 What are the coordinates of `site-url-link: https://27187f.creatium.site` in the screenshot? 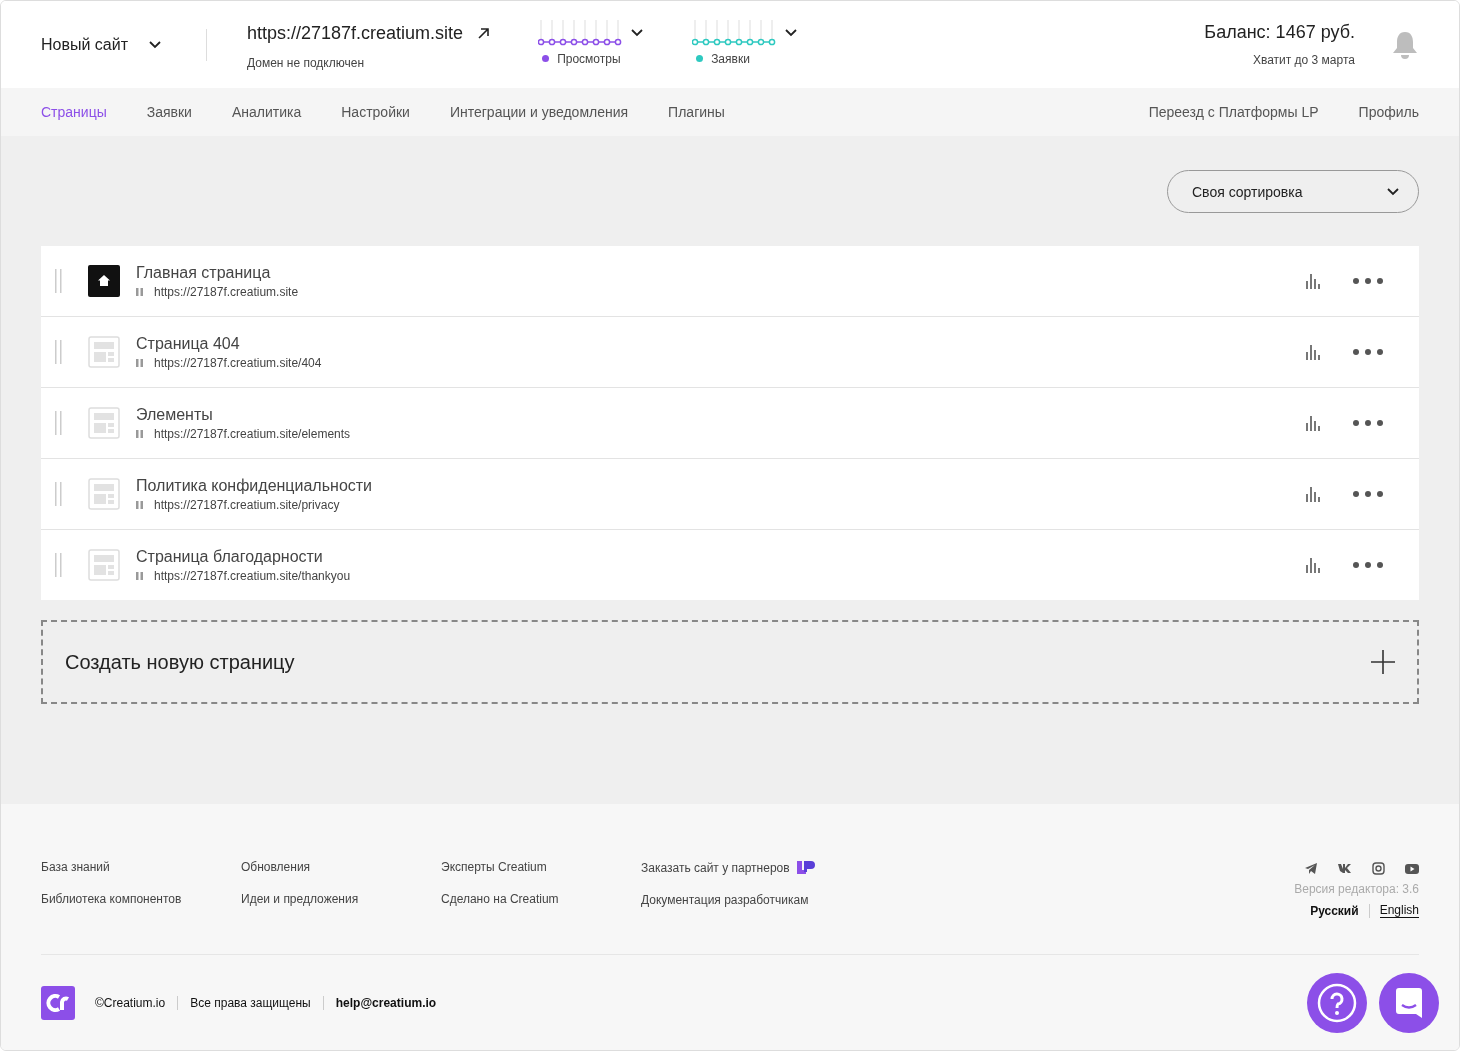 It's located at (355, 33).